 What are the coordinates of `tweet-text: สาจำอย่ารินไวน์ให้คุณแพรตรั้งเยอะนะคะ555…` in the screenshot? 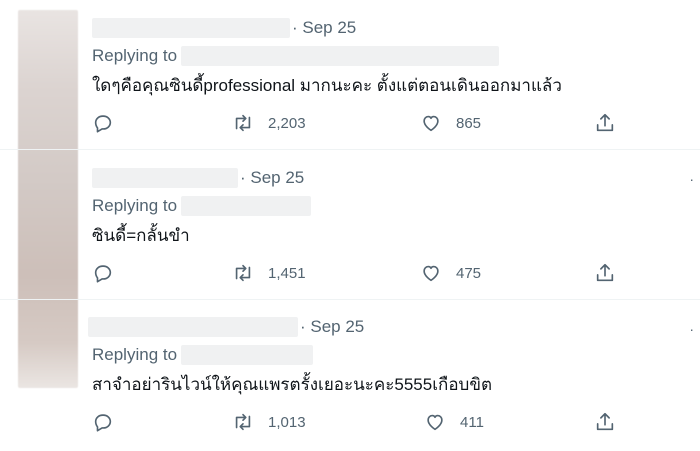 It's located at (292, 384).